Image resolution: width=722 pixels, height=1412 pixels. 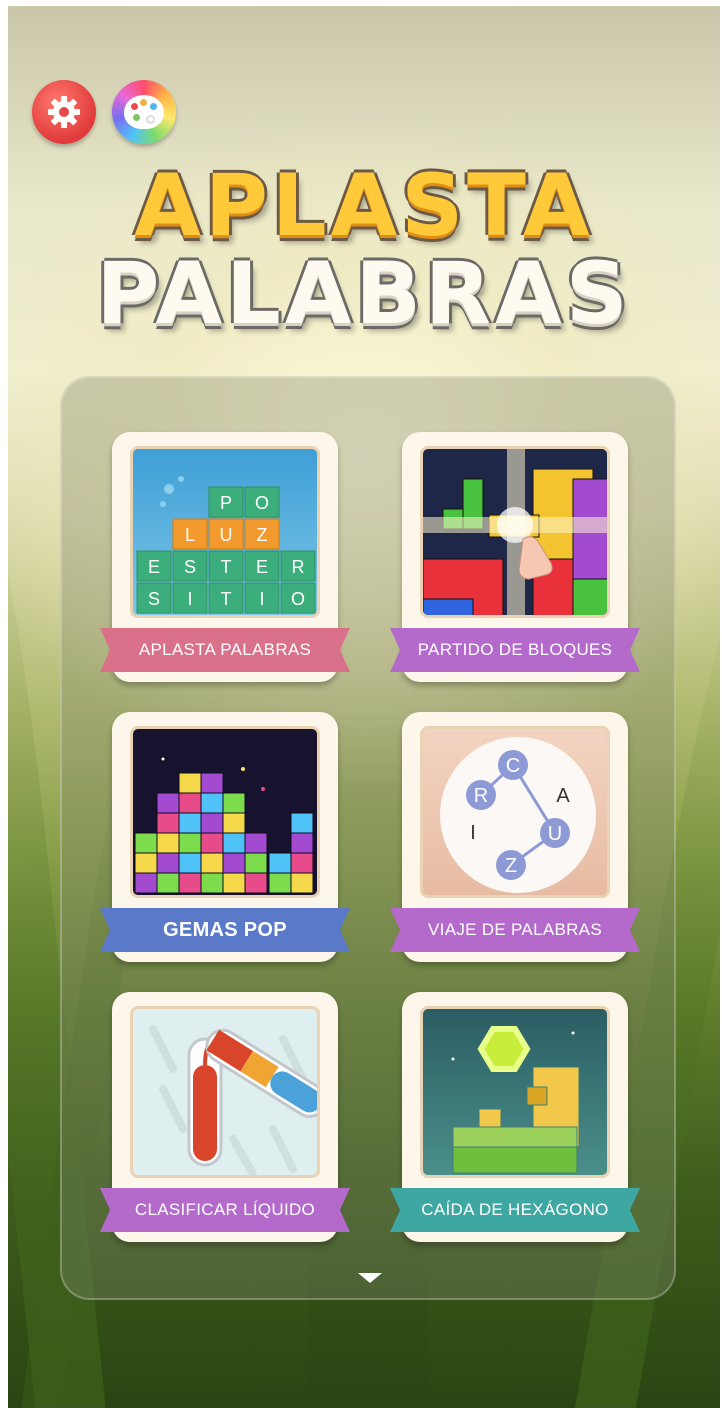 I want to click on svg-text: A, so click(x=563, y=796).